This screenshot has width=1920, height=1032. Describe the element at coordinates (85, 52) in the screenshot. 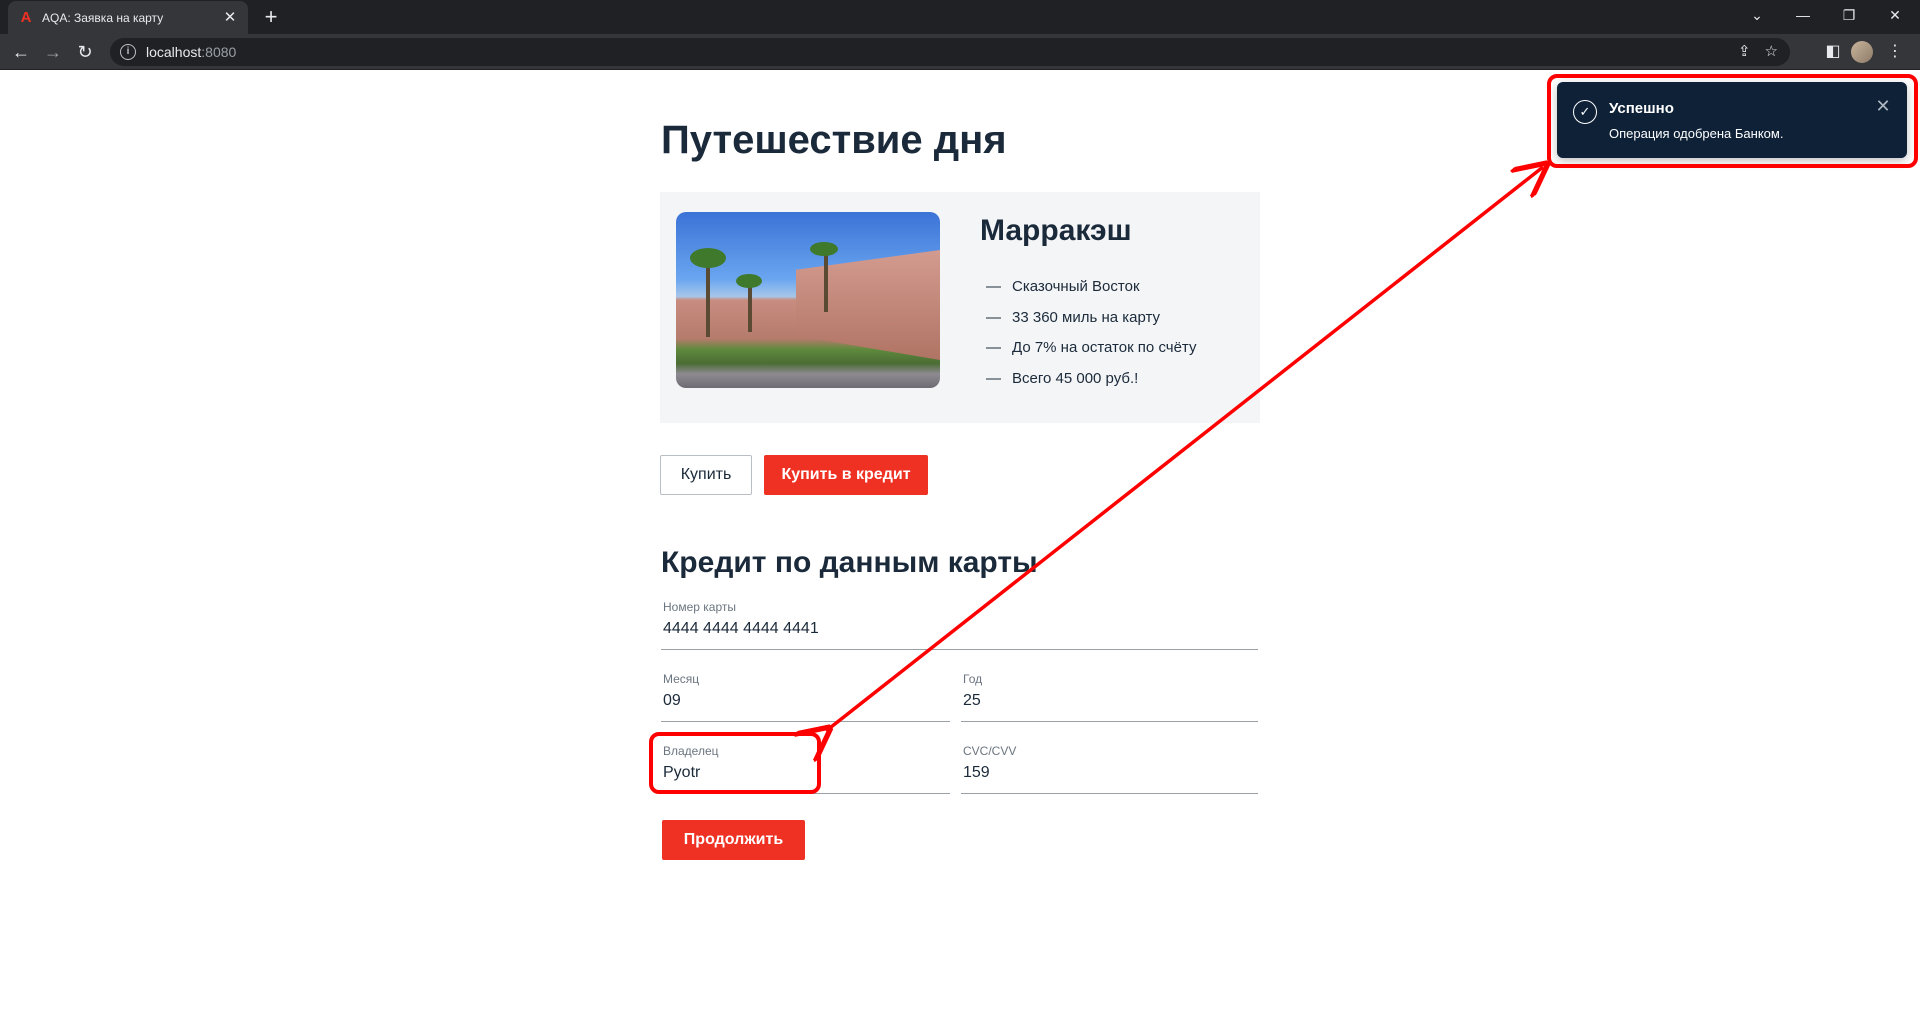

I see `reload-icon: ↻` at that location.